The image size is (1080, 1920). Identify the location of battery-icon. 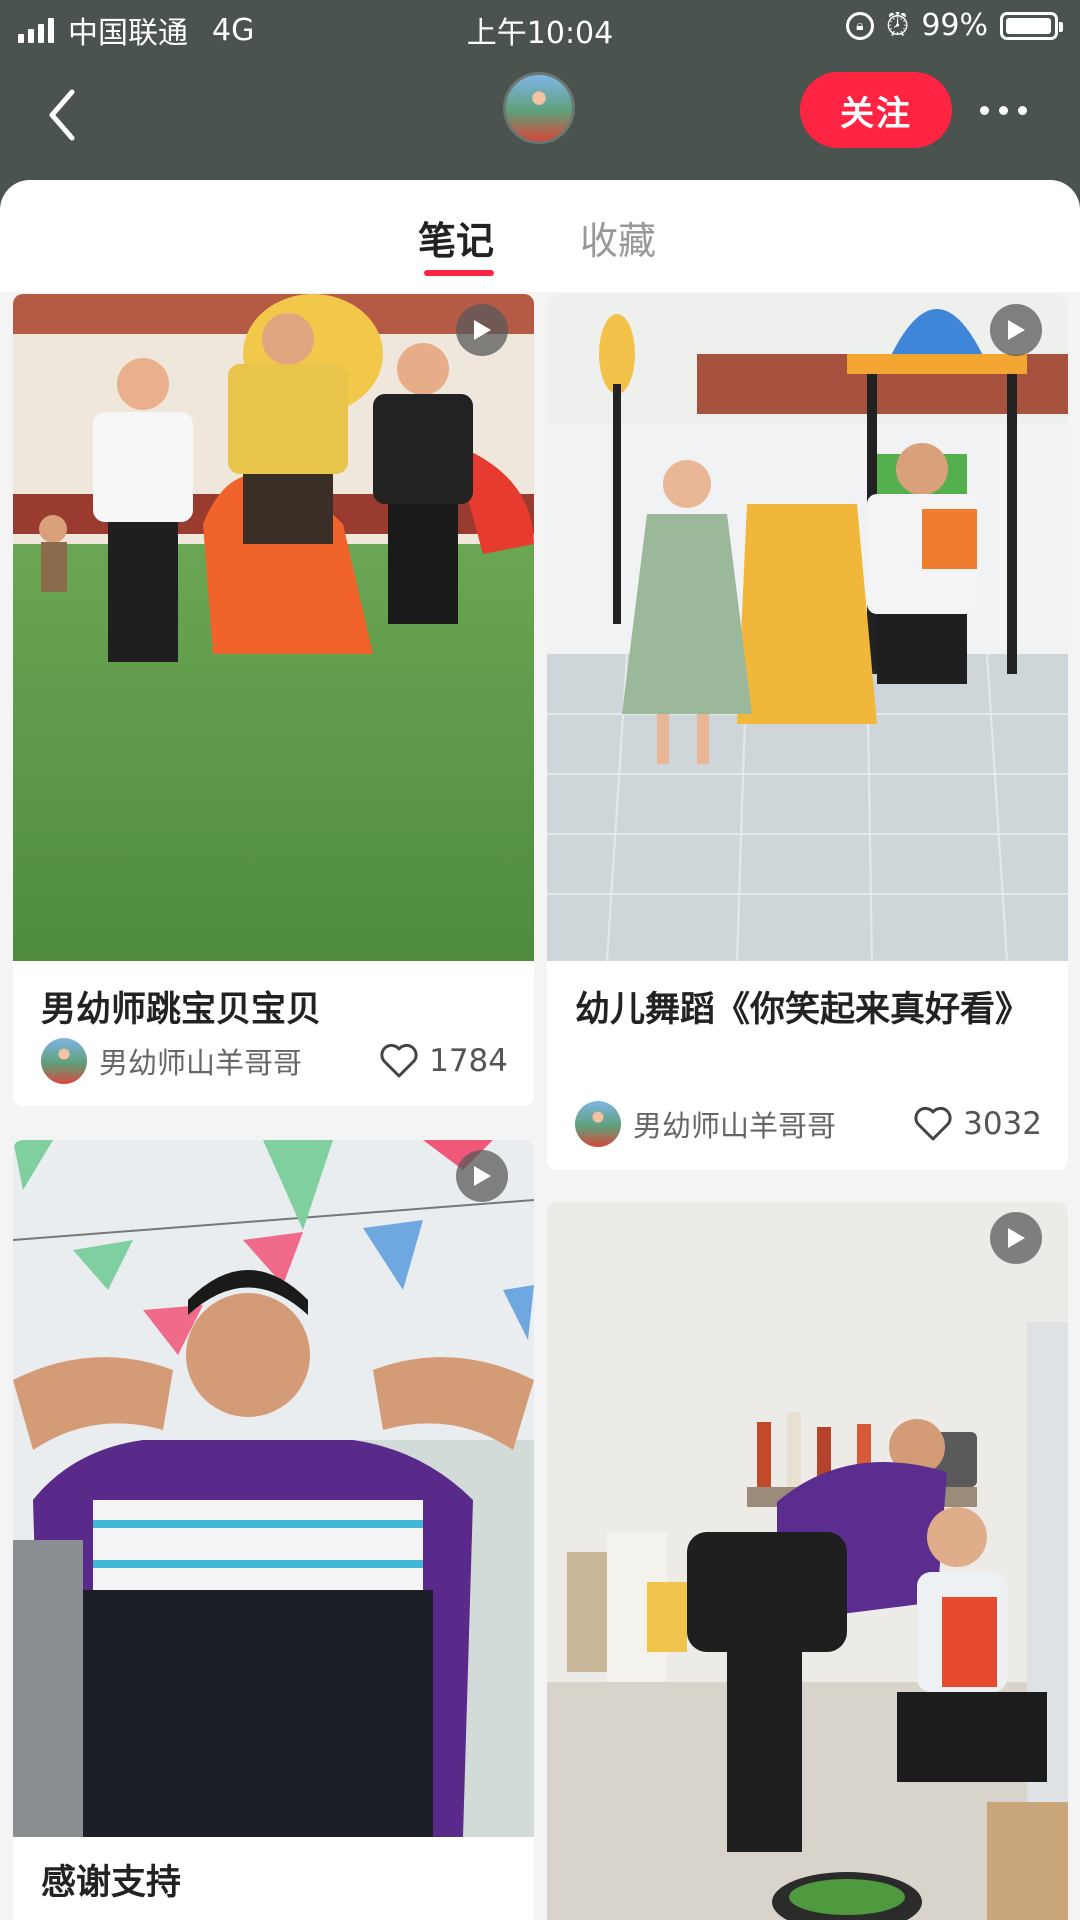
(1031, 25).